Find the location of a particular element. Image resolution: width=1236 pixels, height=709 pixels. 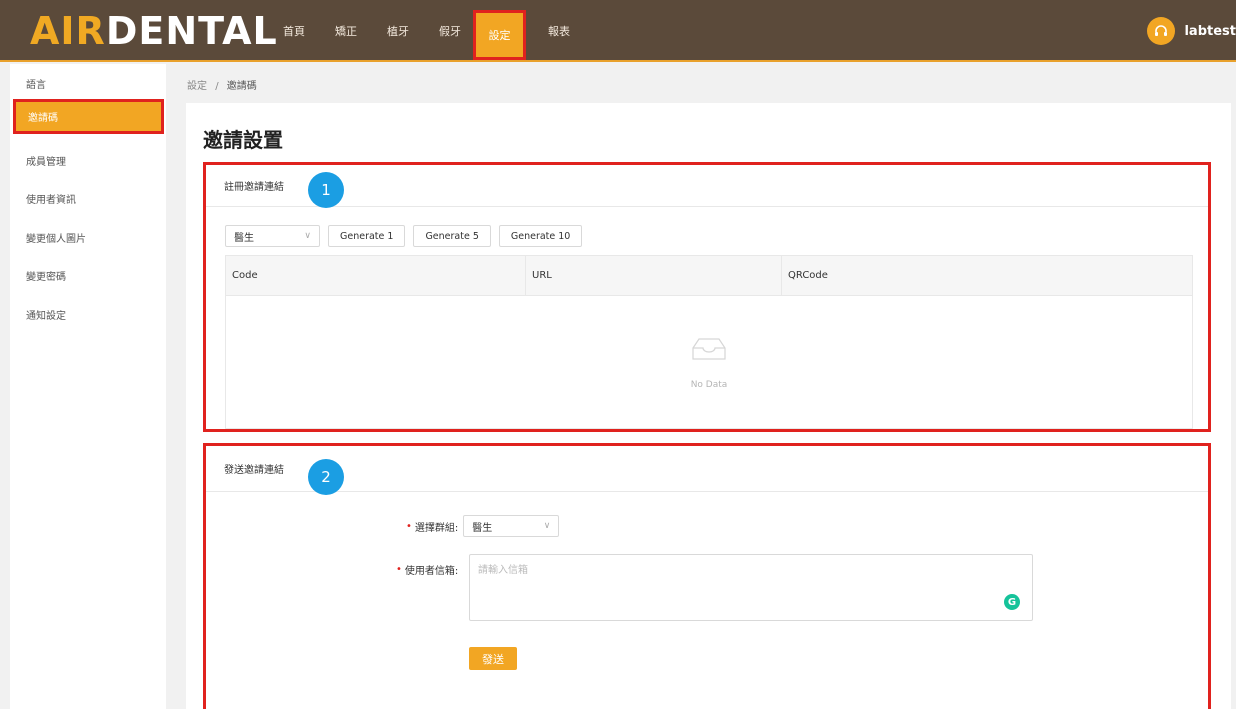

generate-1-button: Generate 1 is located at coordinates (367, 236).